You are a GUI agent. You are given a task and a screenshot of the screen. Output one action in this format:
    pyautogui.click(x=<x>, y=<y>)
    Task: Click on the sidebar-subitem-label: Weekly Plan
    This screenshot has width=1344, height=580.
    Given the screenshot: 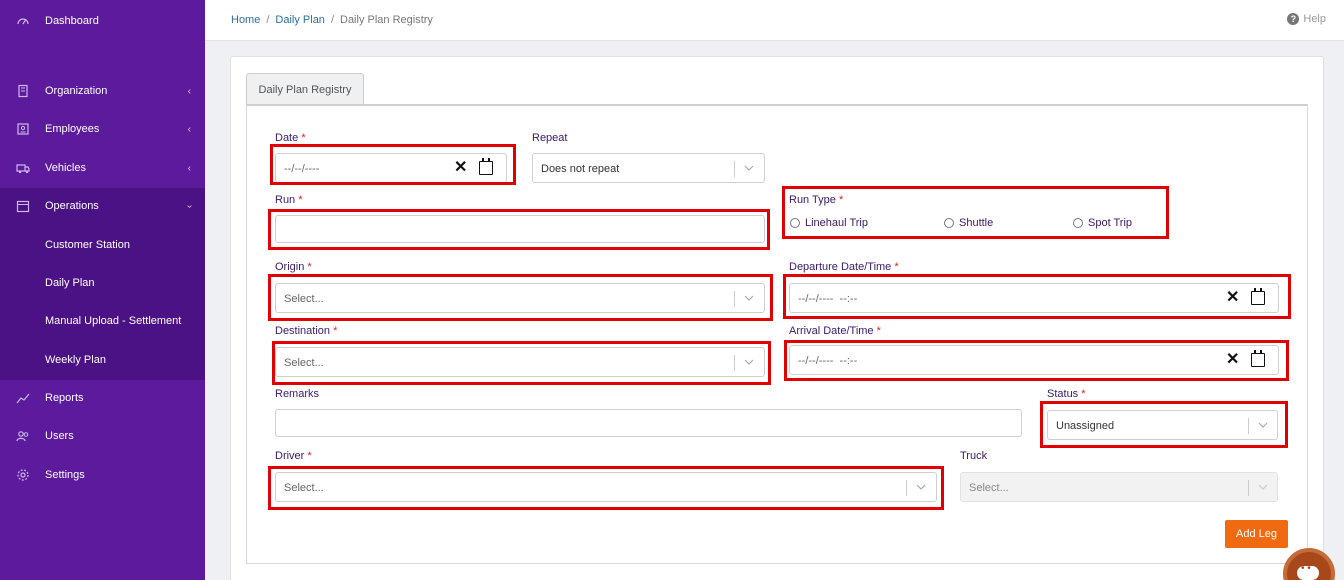 What is the action you would take?
    pyautogui.click(x=75, y=360)
    